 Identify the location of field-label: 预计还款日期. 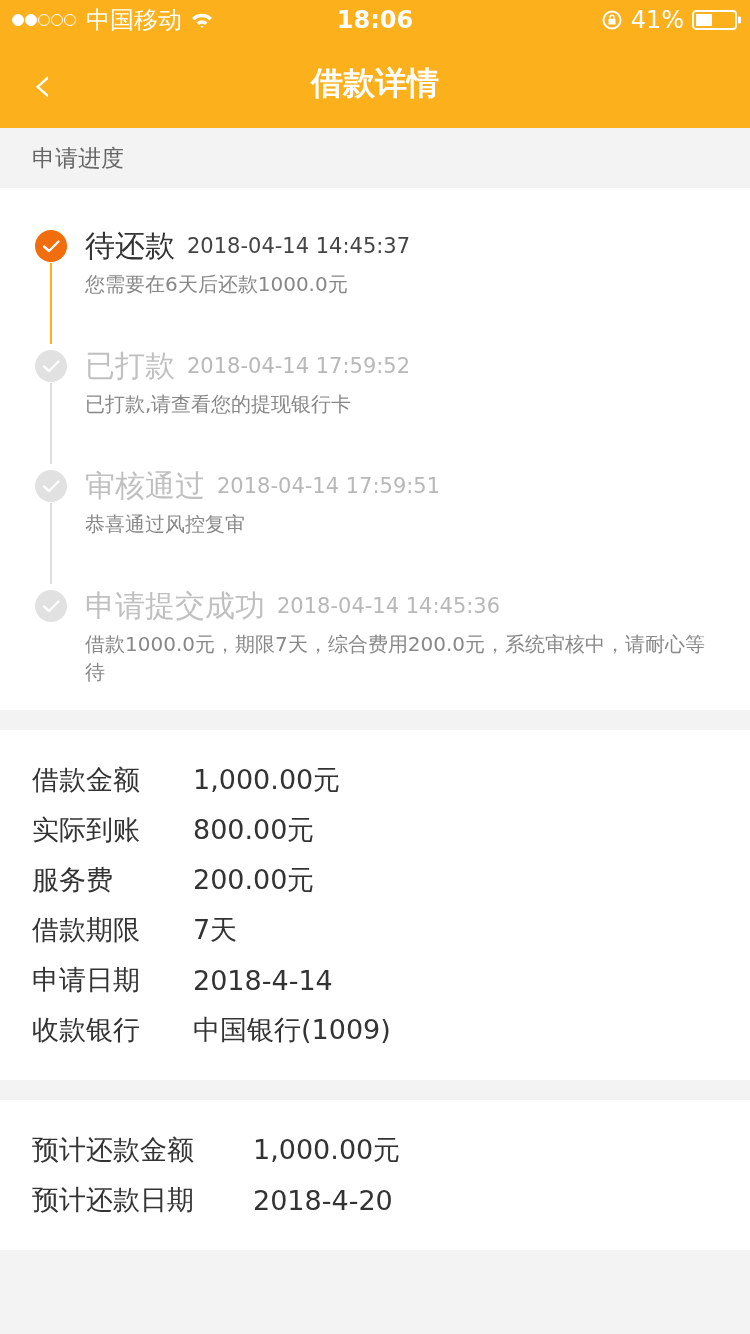
(113, 1200).